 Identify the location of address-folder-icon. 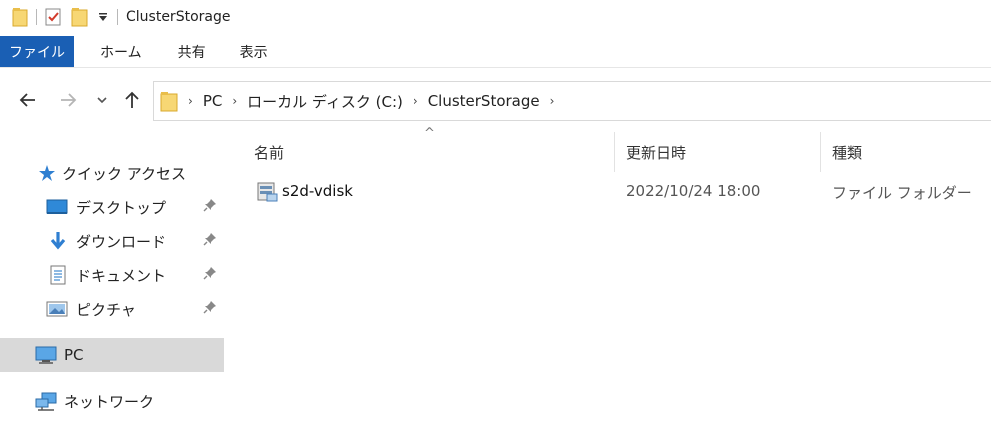
(169, 101).